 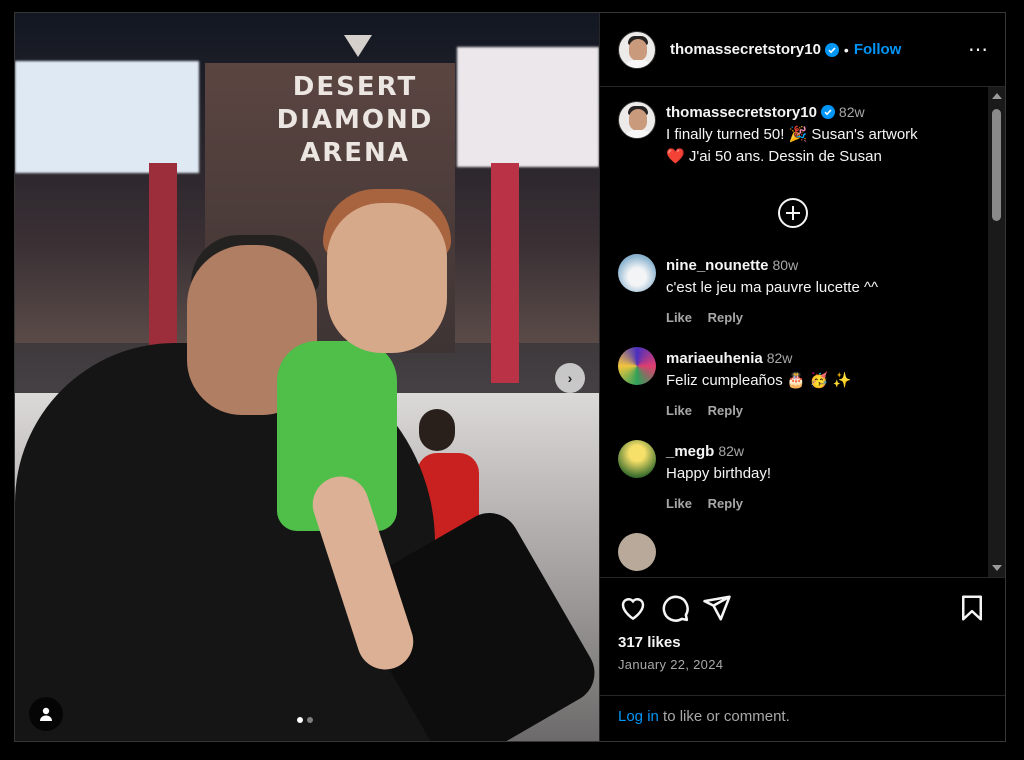 What do you see at coordinates (637, 49) in the screenshot?
I see `author-avatar` at bounding box center [637, 49].